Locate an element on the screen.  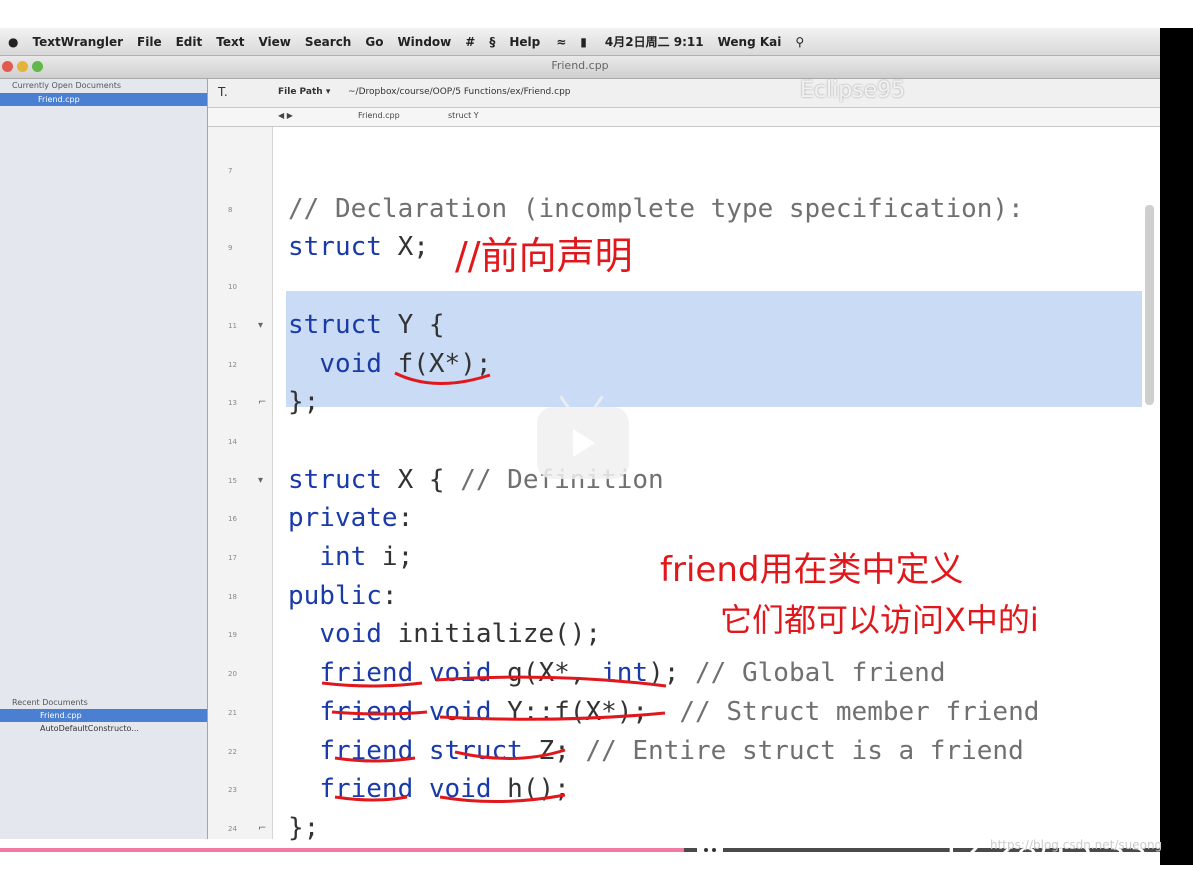
code-line: int i; is located at coordinates (366, 557).